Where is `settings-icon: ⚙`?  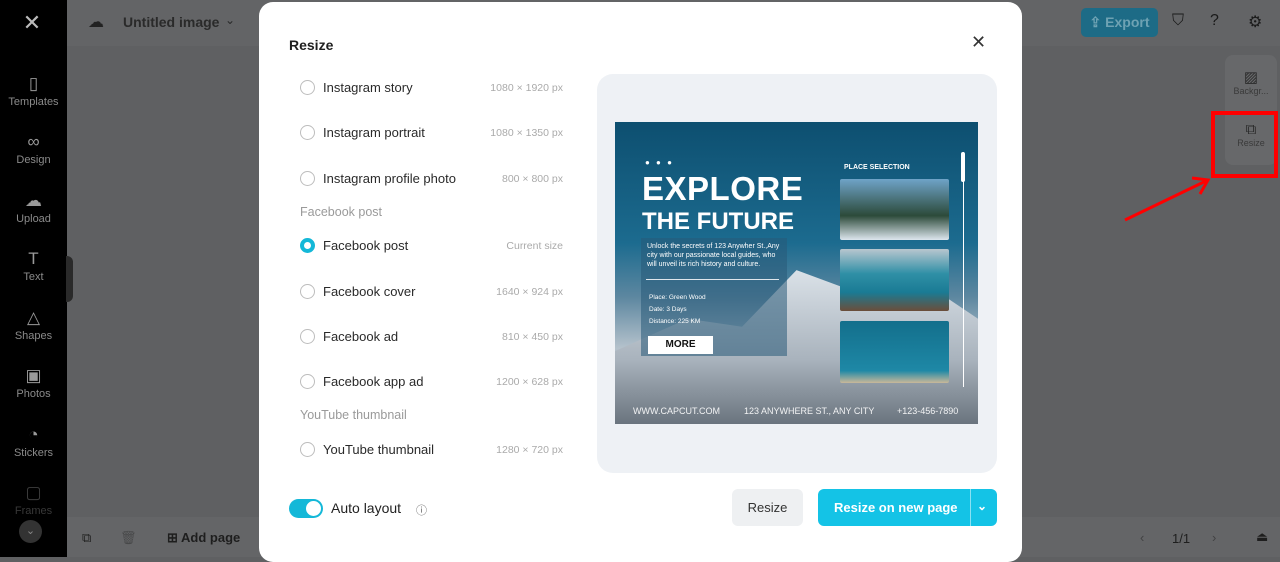
settings-icon: ⚙ is located at coordinates (1255, 22).